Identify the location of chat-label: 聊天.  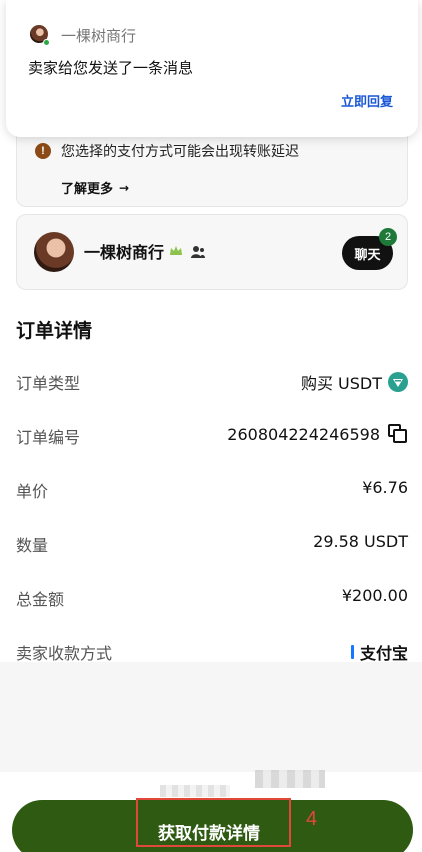
(367, 255).